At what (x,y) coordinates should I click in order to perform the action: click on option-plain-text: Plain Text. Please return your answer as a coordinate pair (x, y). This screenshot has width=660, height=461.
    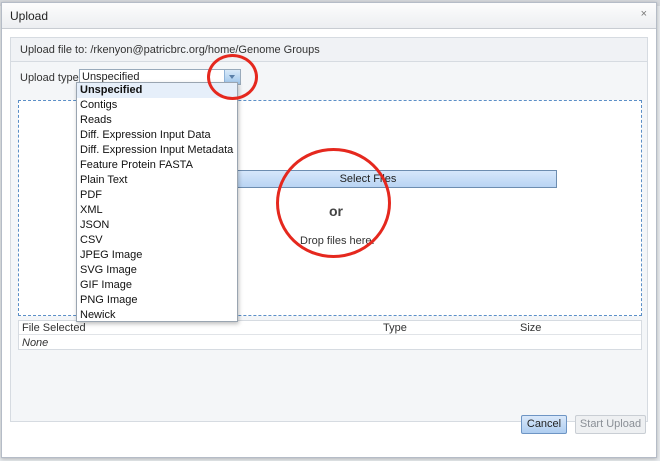
    Looking at the image, I should click on (157, 180).